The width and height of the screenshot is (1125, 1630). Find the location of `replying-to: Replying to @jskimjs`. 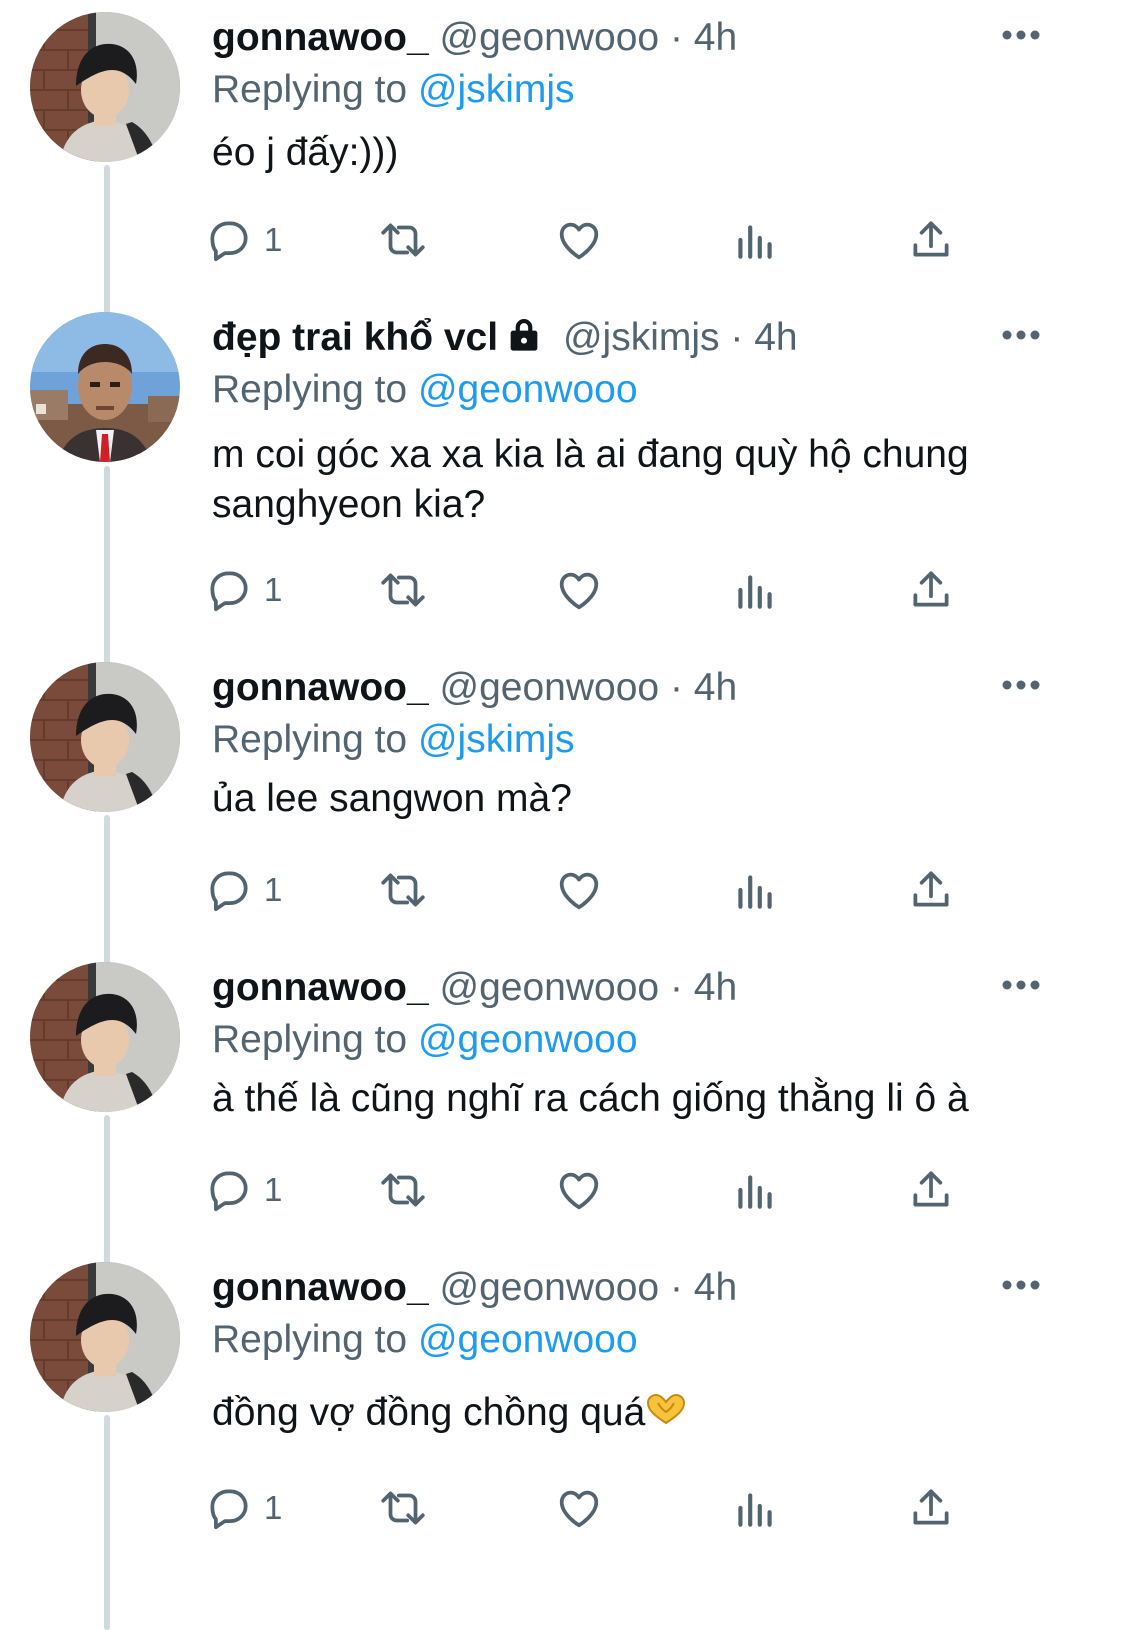

replying-to: Replying to @jskimjs is located at coordinates (393, 740).